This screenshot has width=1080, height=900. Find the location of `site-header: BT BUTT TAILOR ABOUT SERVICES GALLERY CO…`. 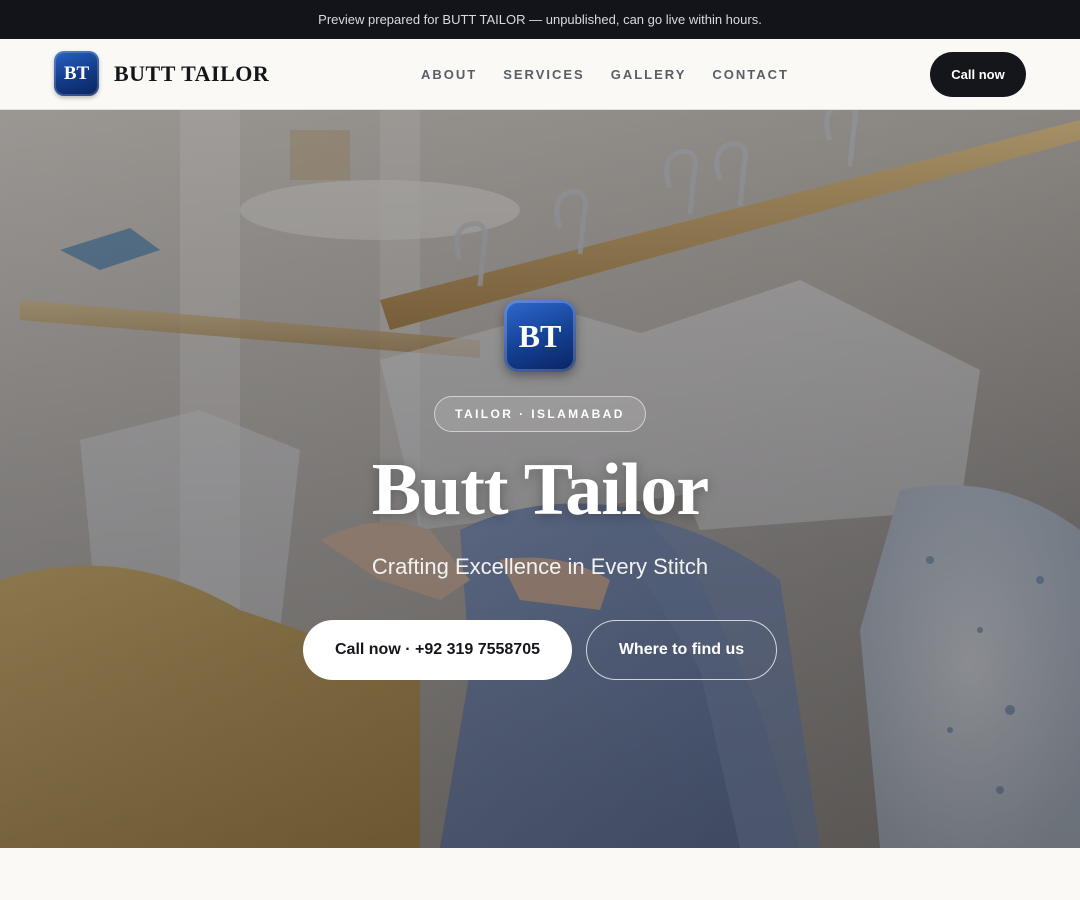

site-header: BT BUTT TAILOR ABOUT SERVICES GALLERY CO… is located at coordinates (540, 74).